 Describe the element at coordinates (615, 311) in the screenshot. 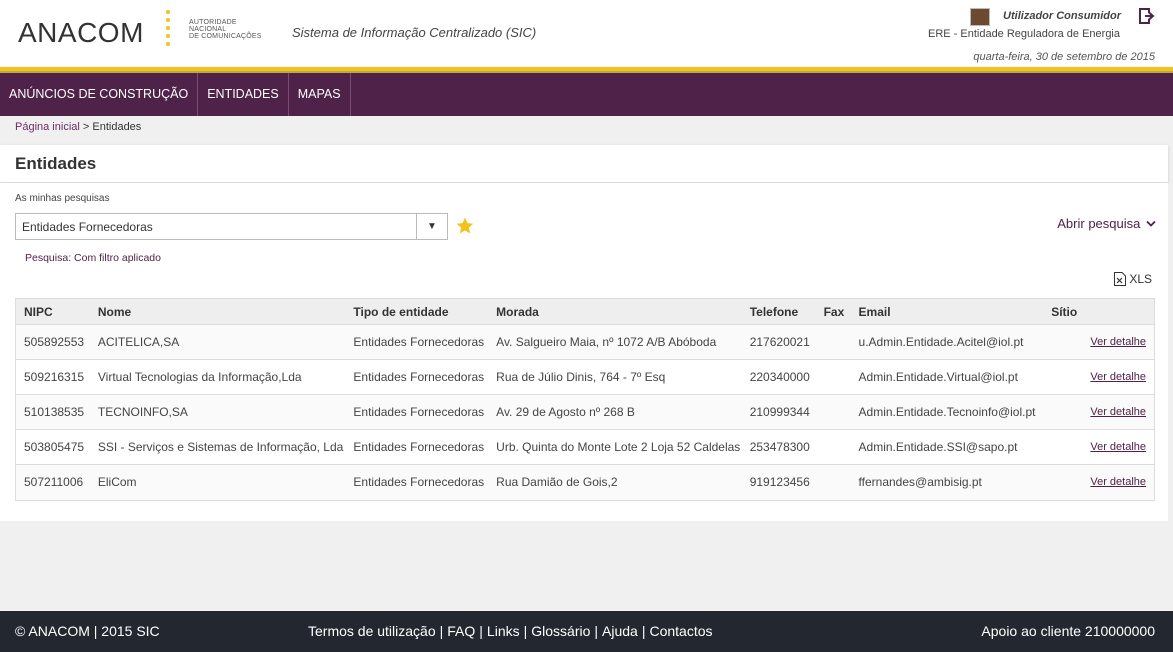

I see `col-morada: Morada` at that location.